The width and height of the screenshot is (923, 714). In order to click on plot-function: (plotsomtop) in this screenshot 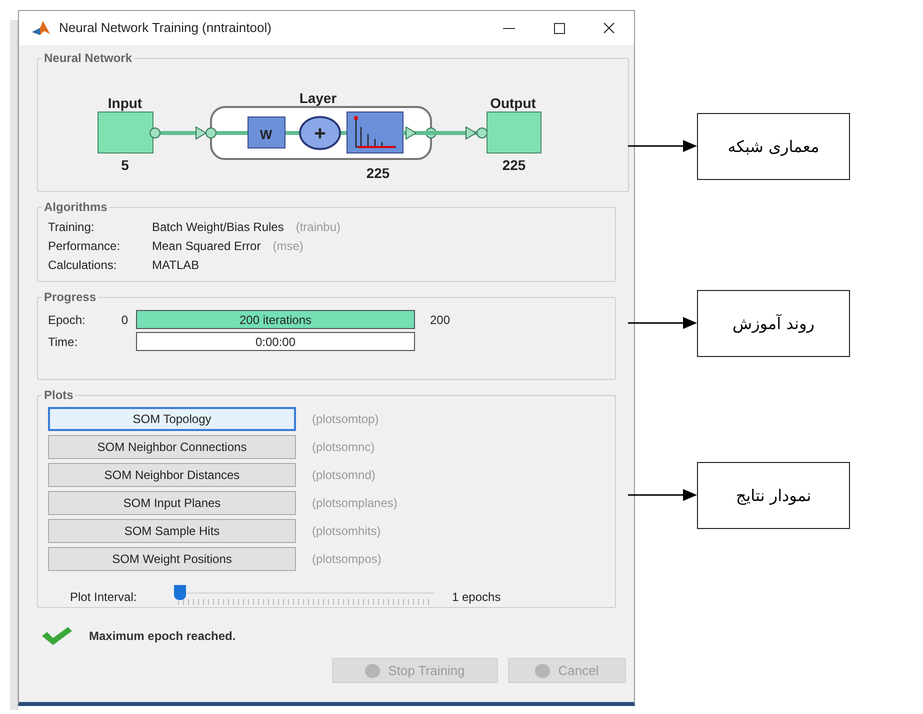, I will do `click(345, 419)`.